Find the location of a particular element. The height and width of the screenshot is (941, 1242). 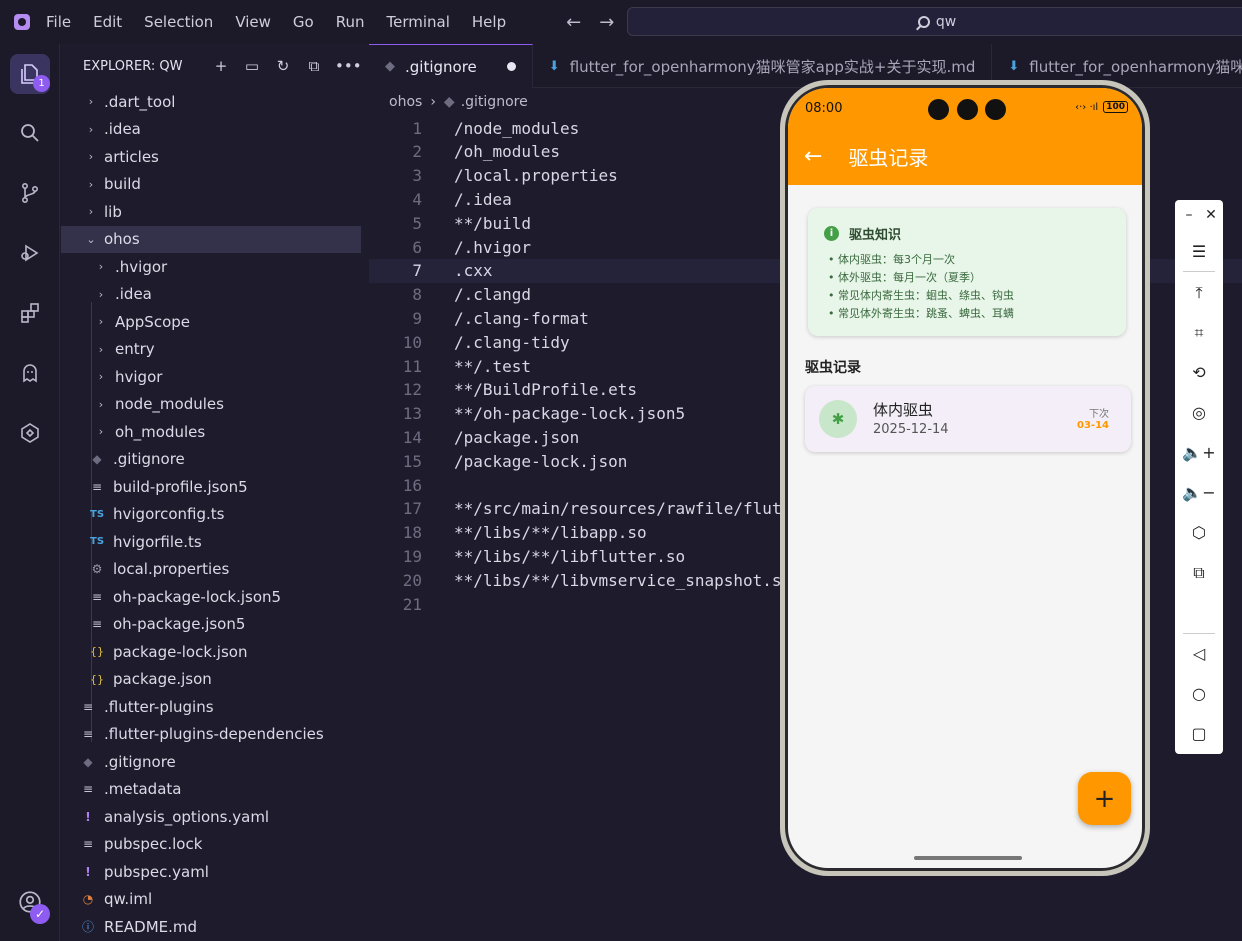

text-file-icon: ≡ is located at coordinates (88, 734).